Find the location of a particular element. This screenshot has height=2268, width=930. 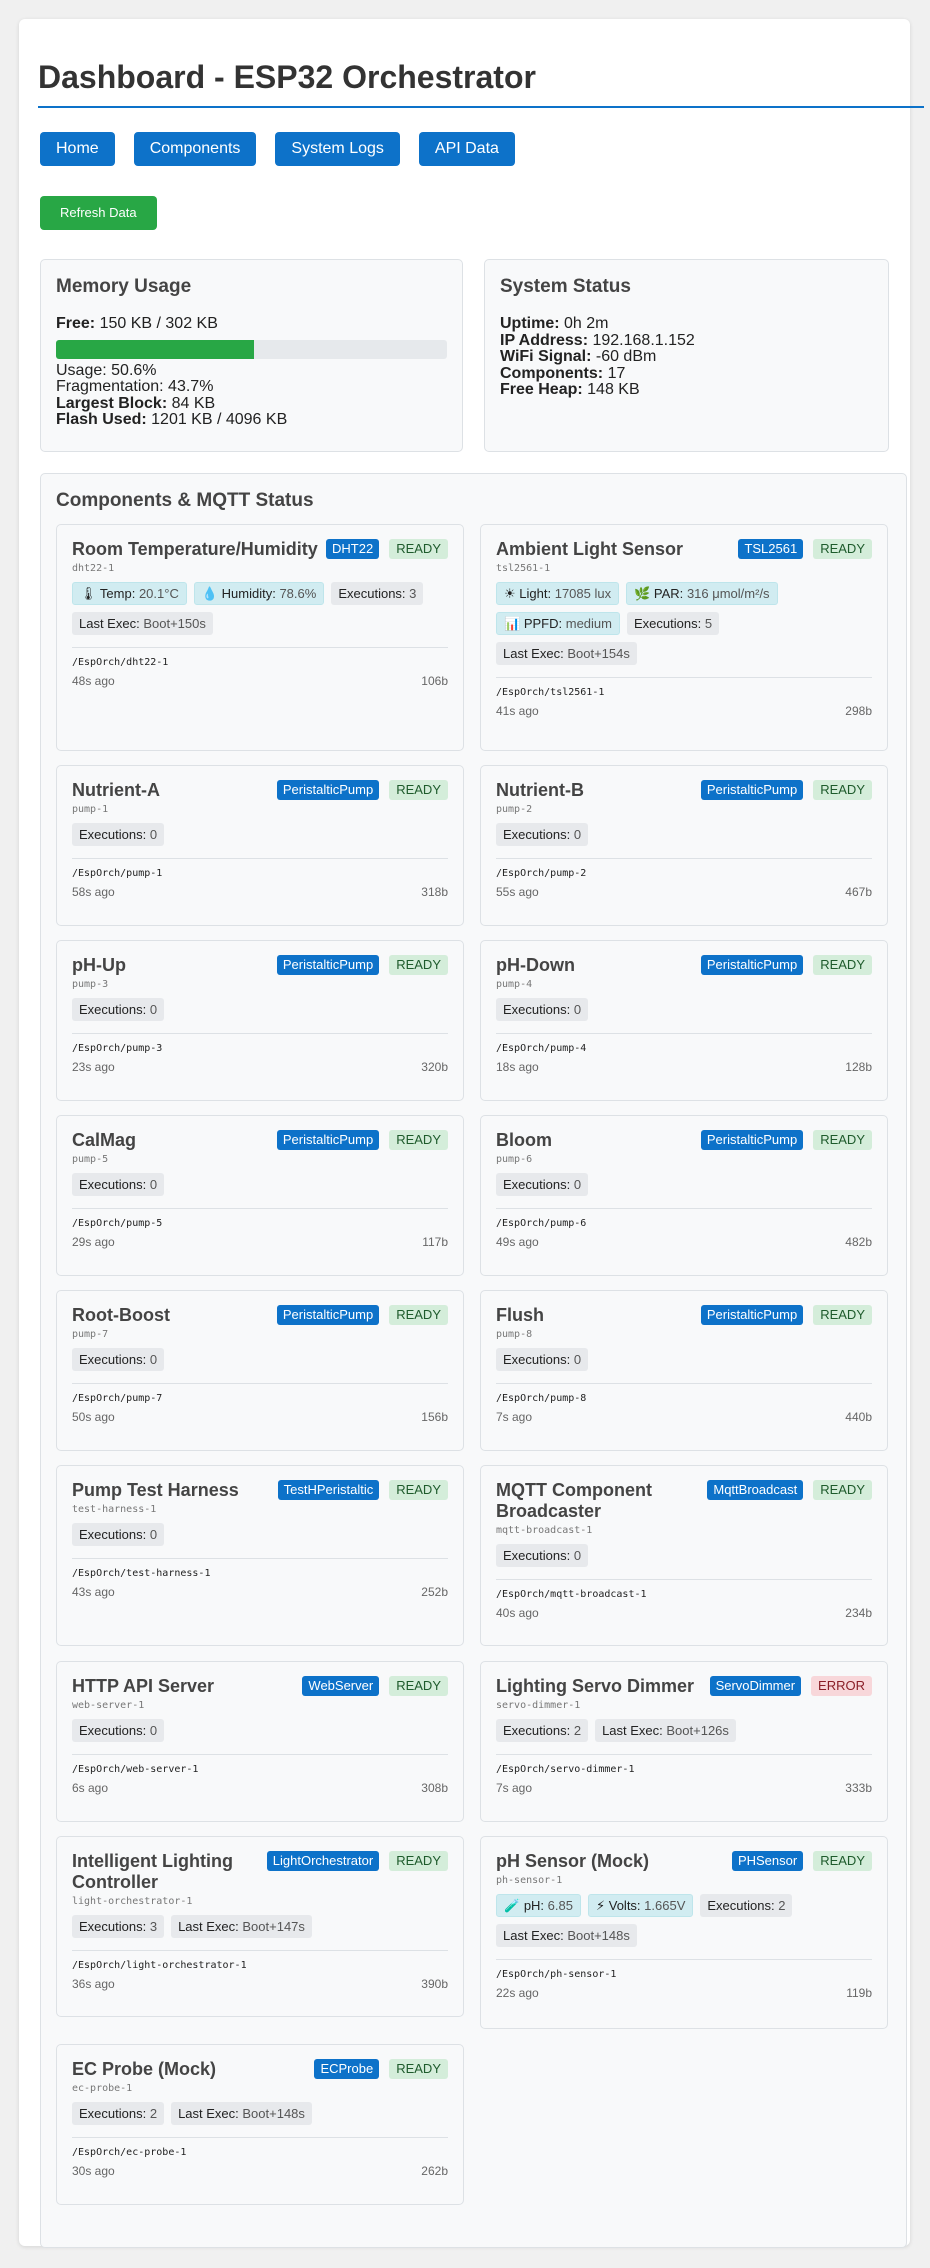

mqtt-topic: /EspOrch/pump-3 is located at coordinates (117, 1048).